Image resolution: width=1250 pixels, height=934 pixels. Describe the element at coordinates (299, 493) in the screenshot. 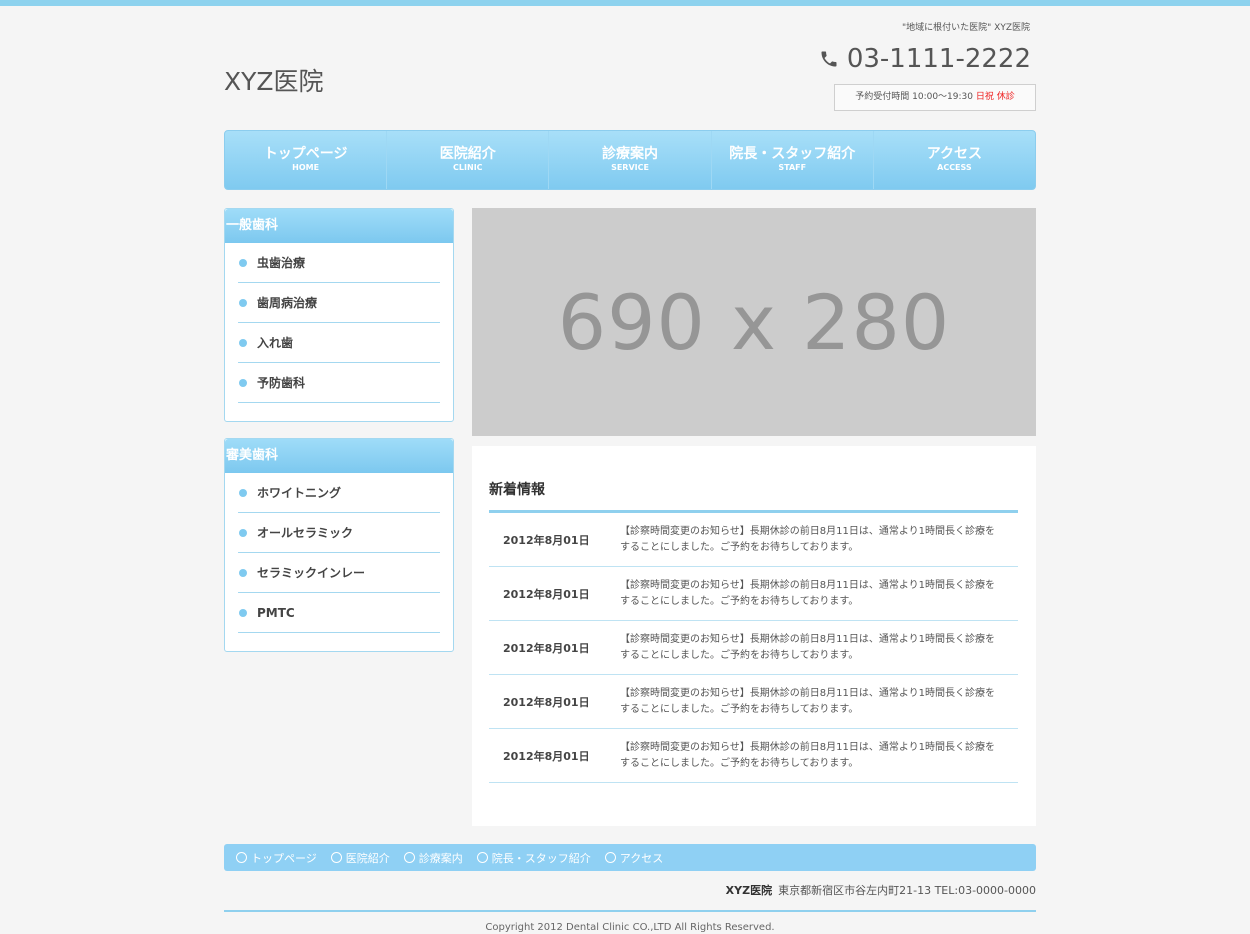

I see `sidebar-item-label: ホワイトニング` at that location.